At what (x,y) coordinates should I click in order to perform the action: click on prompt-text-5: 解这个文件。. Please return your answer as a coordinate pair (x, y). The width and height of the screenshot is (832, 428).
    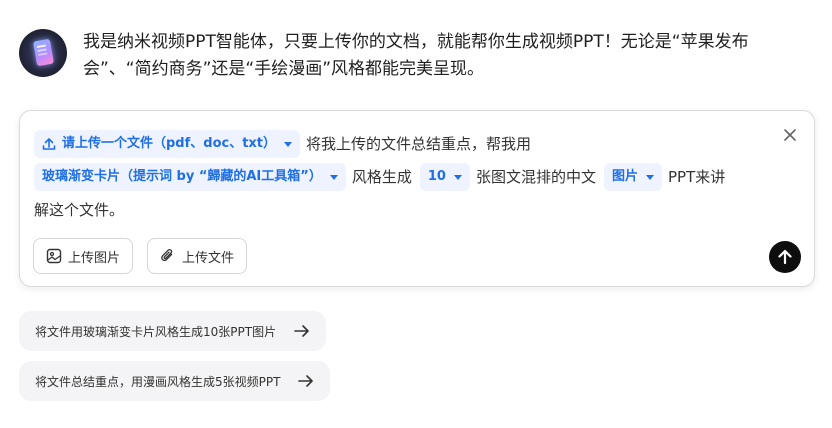
    Looking at the image, I should click on (79, 210).